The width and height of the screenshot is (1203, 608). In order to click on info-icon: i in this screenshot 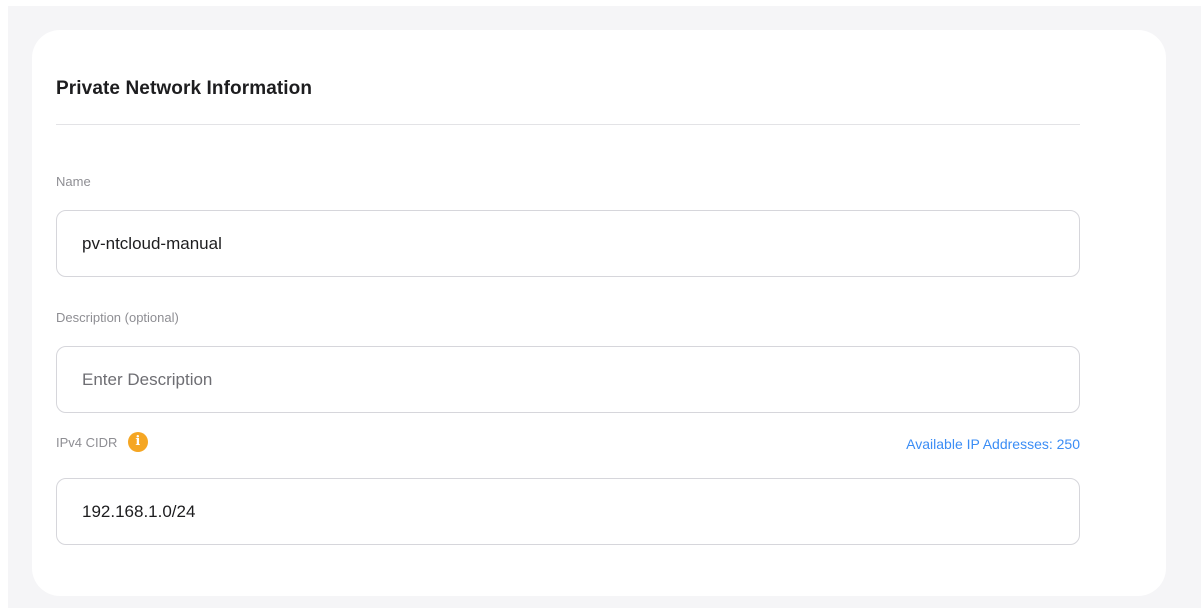, I will do `click(137, 442)`.